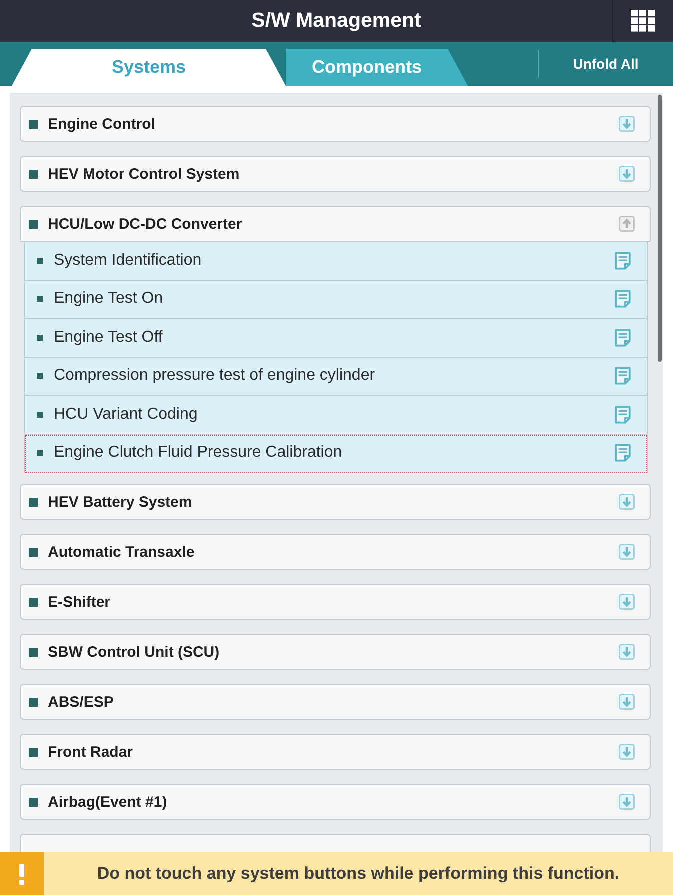 This screenshot has height=895, width=673. Describe the element at coordinates (335, 802) in the screenshot. I see `system-row: Airbag(Event #1)` at that location.